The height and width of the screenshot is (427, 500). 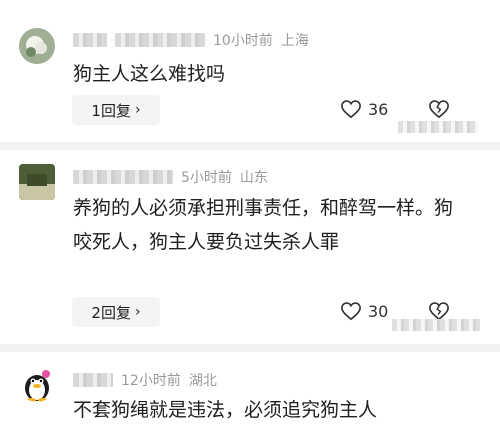 What do you see at coordinates (263, 225) in the screenshot?
I see `comment-text: 养狗的人必须承担刑事责任，和醉驾一样。狗咬死人，狗主人要负过失杀人罪` at bounding box center [263, 225].